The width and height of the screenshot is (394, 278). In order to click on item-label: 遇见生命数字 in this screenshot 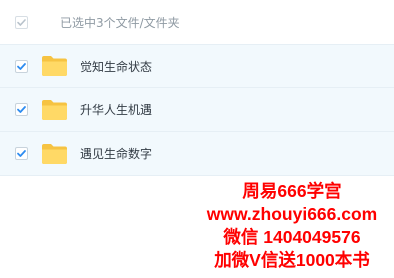, I will do `click(116, 153)`.